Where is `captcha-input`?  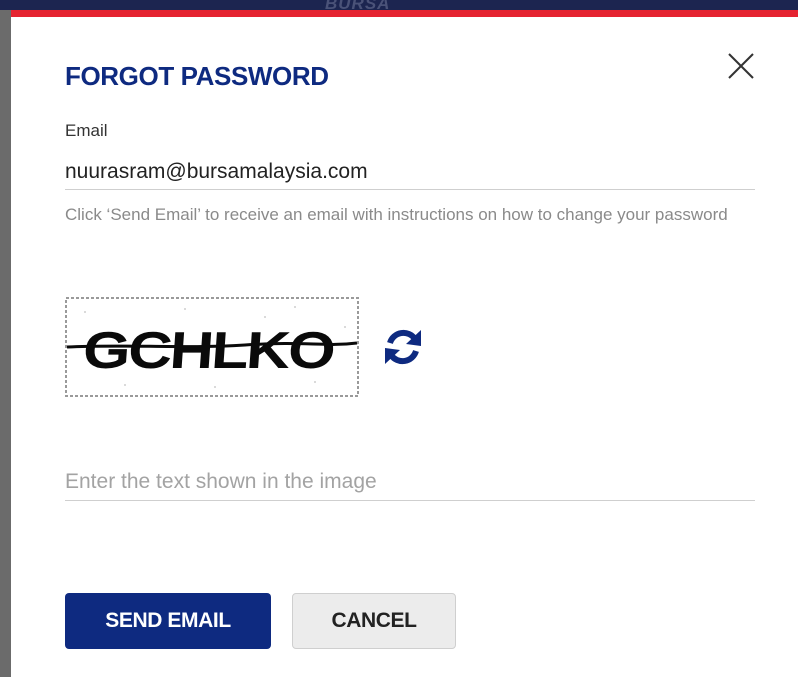 captcha-input is located at coordinates (410, 482).